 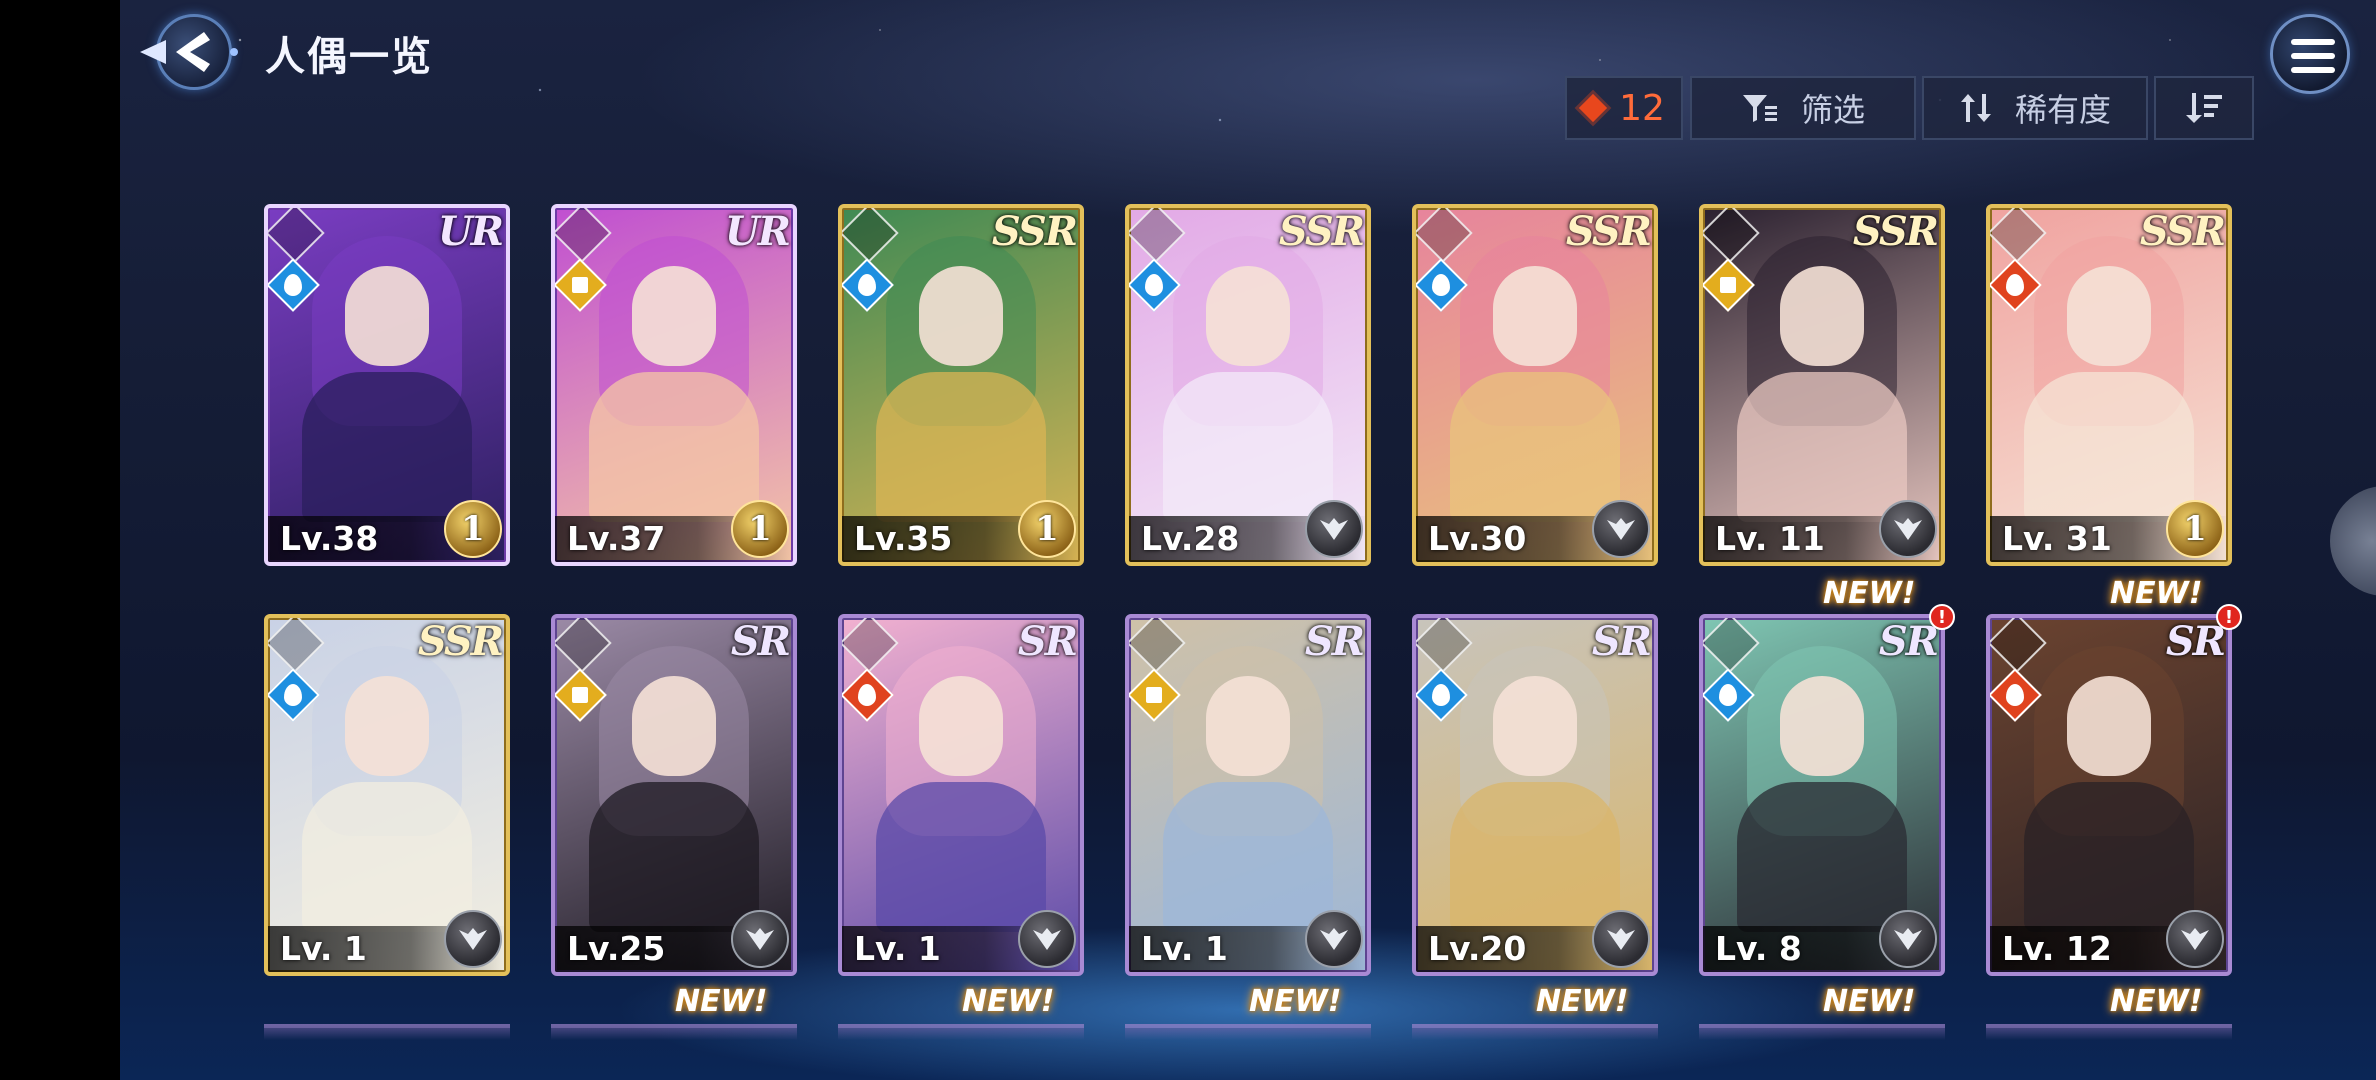 I want to click on level-label: Lv.35, so click(x=903, y=538).